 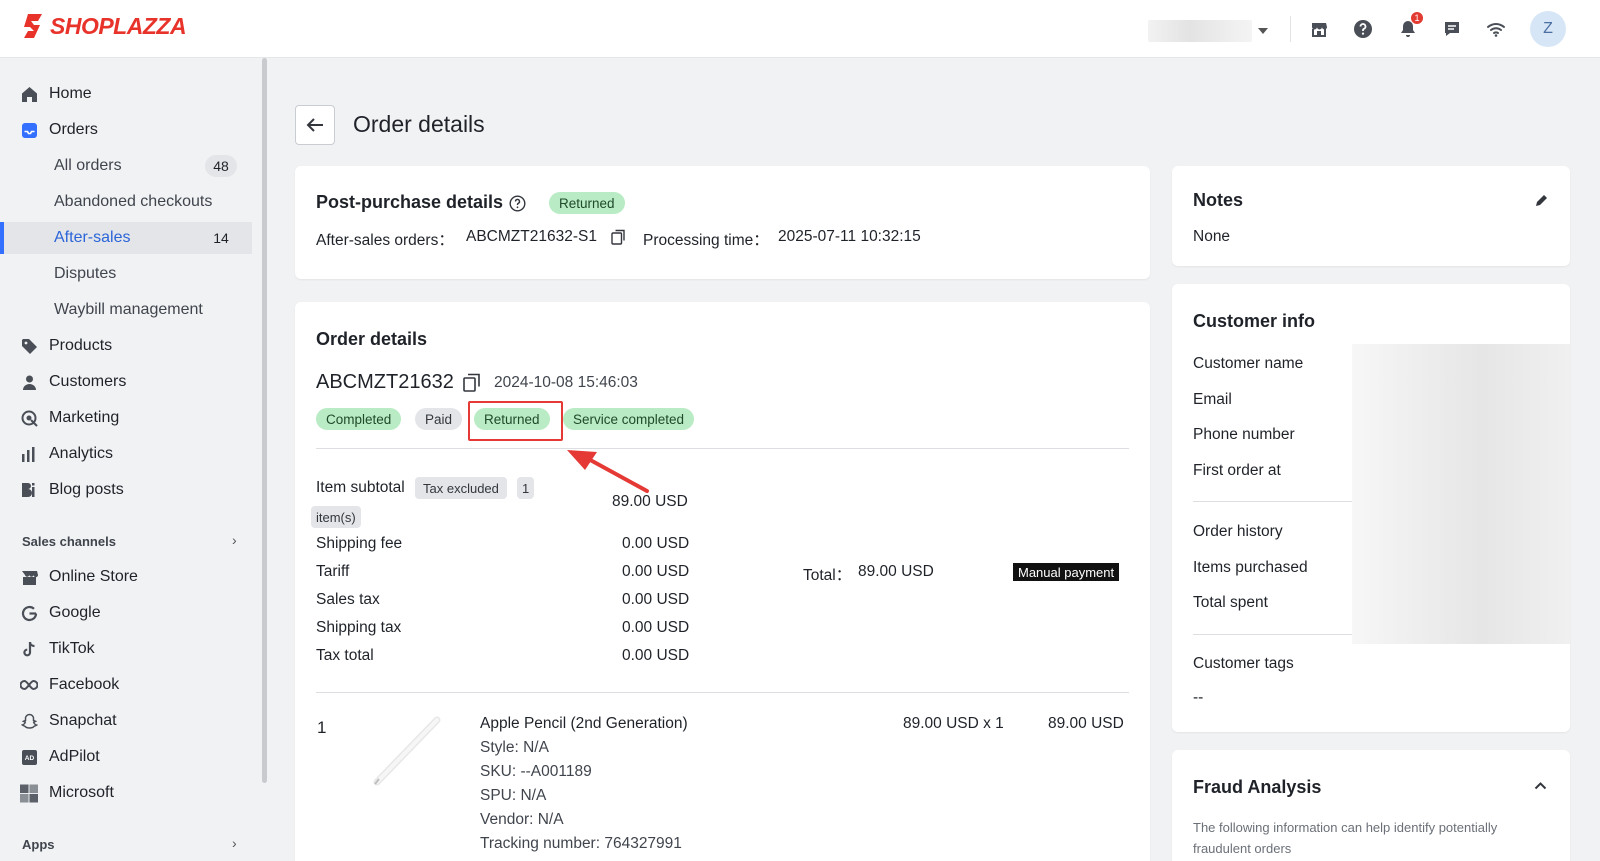 What do you see at coordinates (69, 541) in the screenshot?
I see `sales-channels-heading: Sales channels` at bounding box center [69, 541].